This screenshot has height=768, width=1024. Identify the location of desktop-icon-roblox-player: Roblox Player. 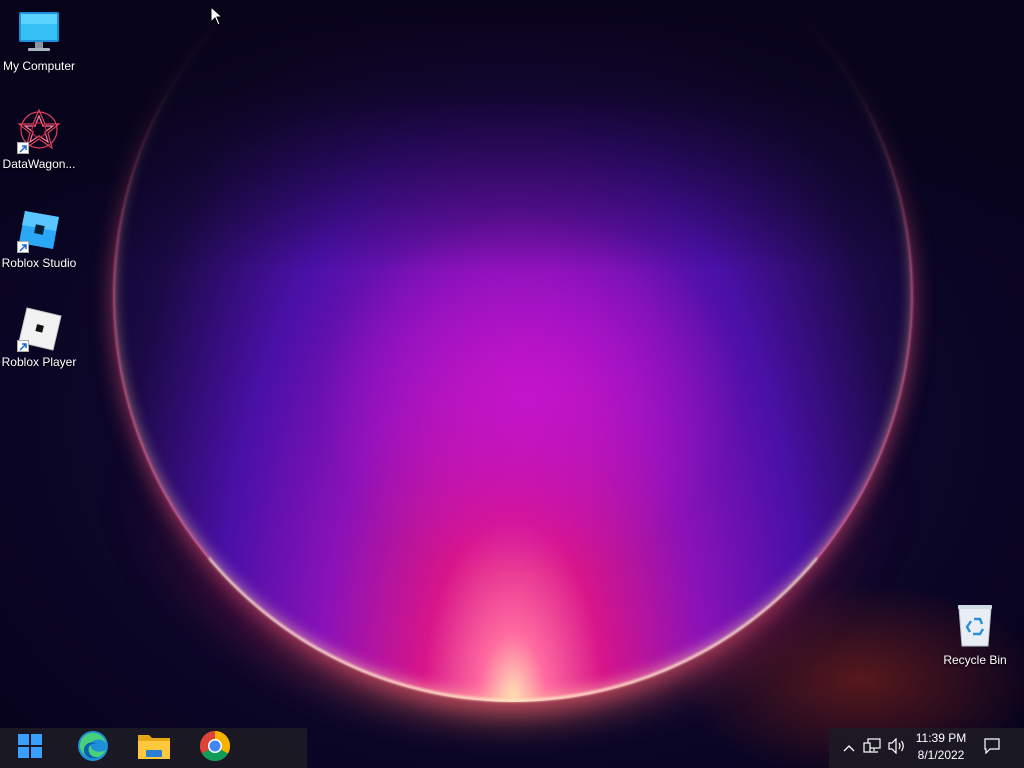
(39, 336).